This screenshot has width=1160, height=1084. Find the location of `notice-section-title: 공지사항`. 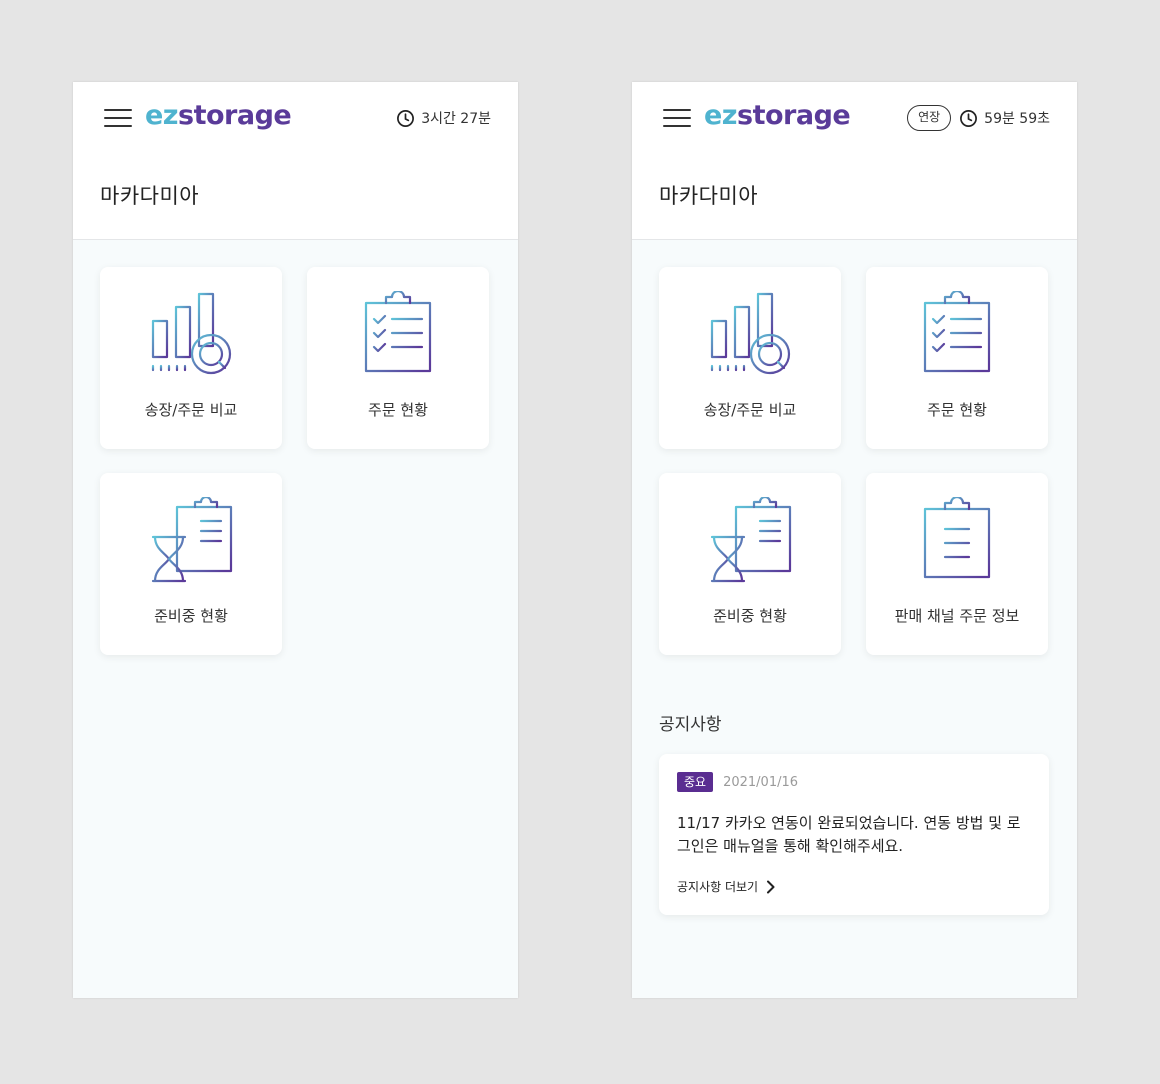

notice-section-title: 공지사항 is located at coordinates (690, 725).